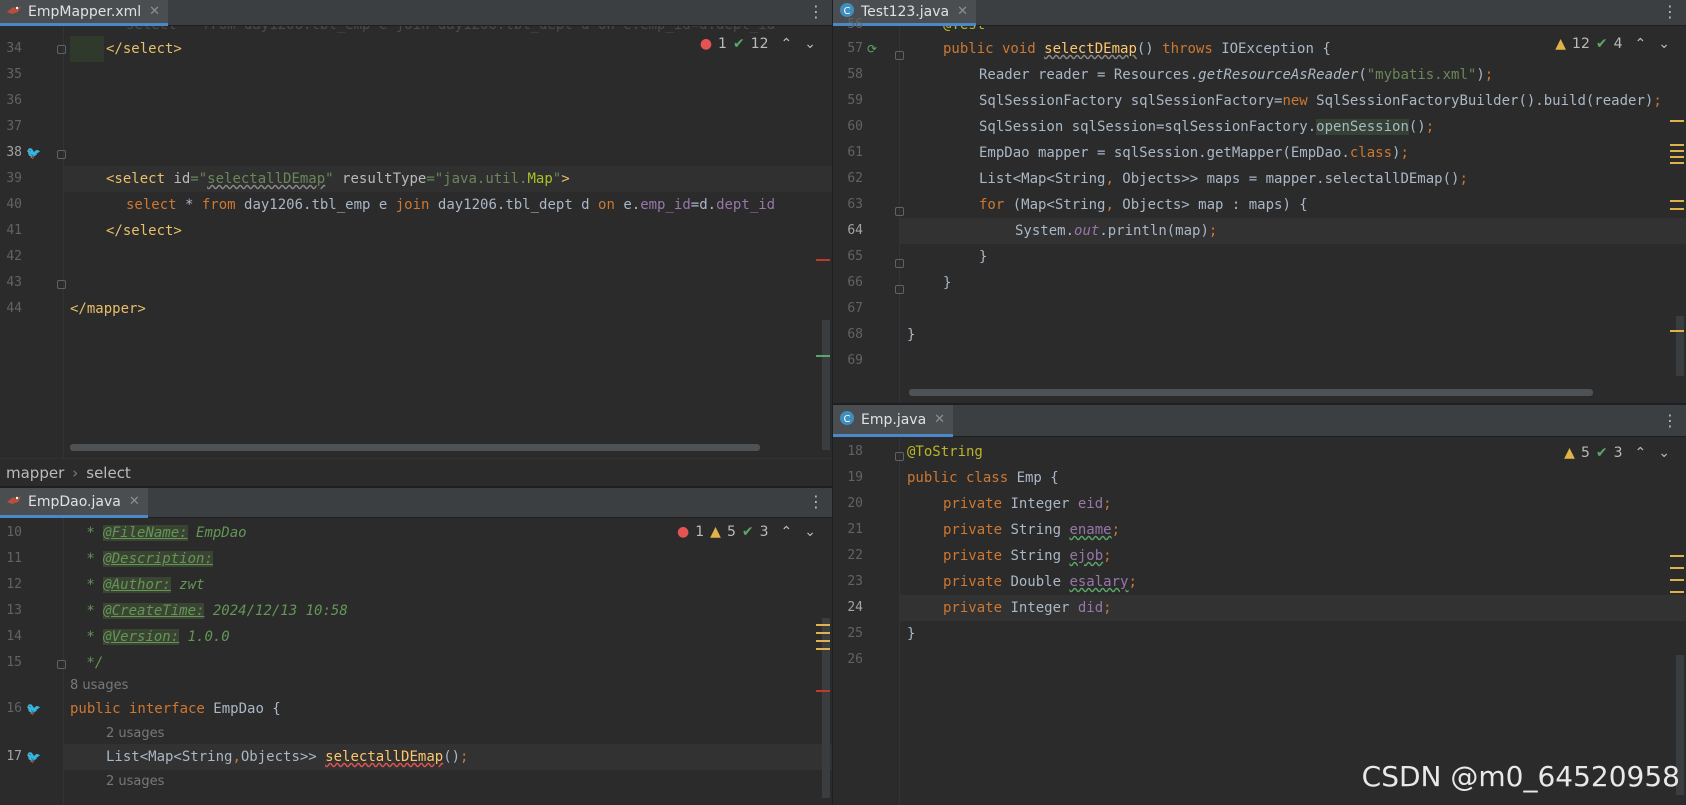  What do you see at coordinates (14, 48) in the screenshot?
I see `line-number: 34` at bounding box center [14, 48].